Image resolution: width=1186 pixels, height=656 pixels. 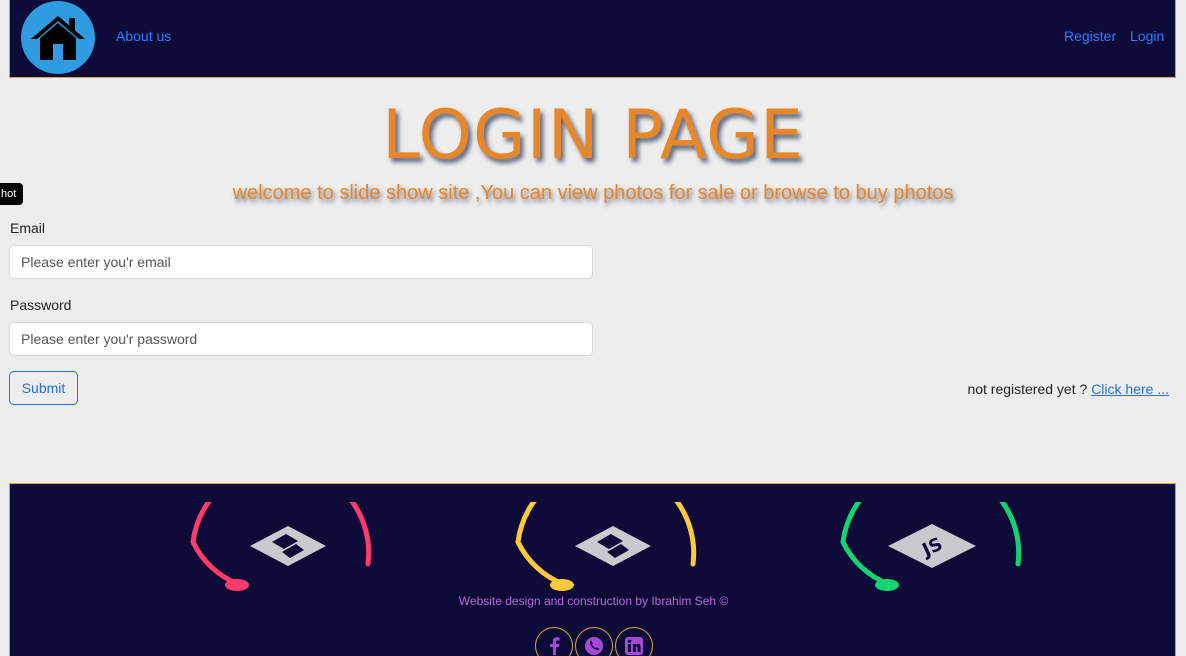 What do you see at coordinates (613, 546) in the screenshot?
I see `css3-icon` at bounding box center [613, 546].